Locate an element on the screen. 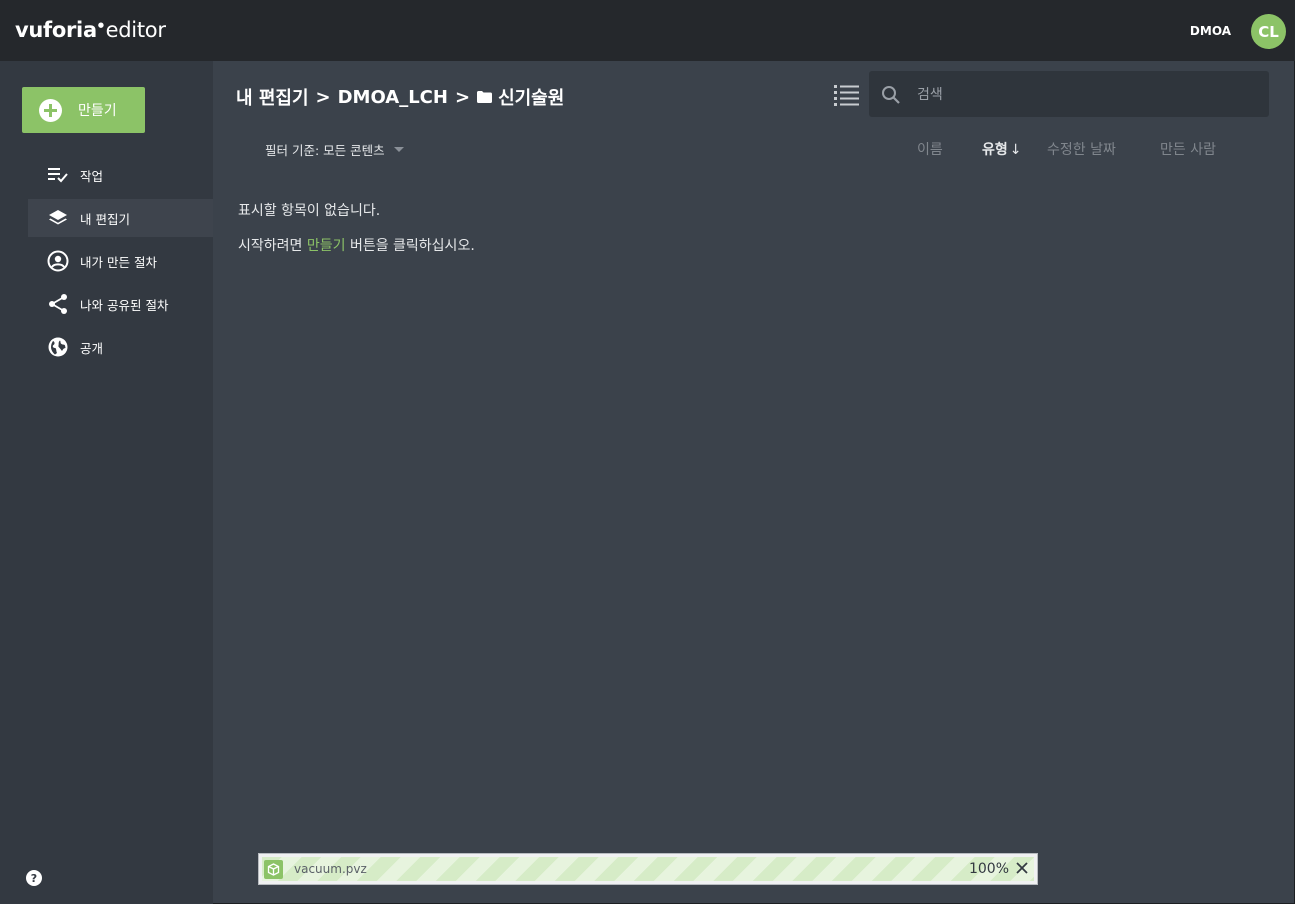 This screenshot has height=904, width=1295. tasks-icon is located at coordinates (58, 175).